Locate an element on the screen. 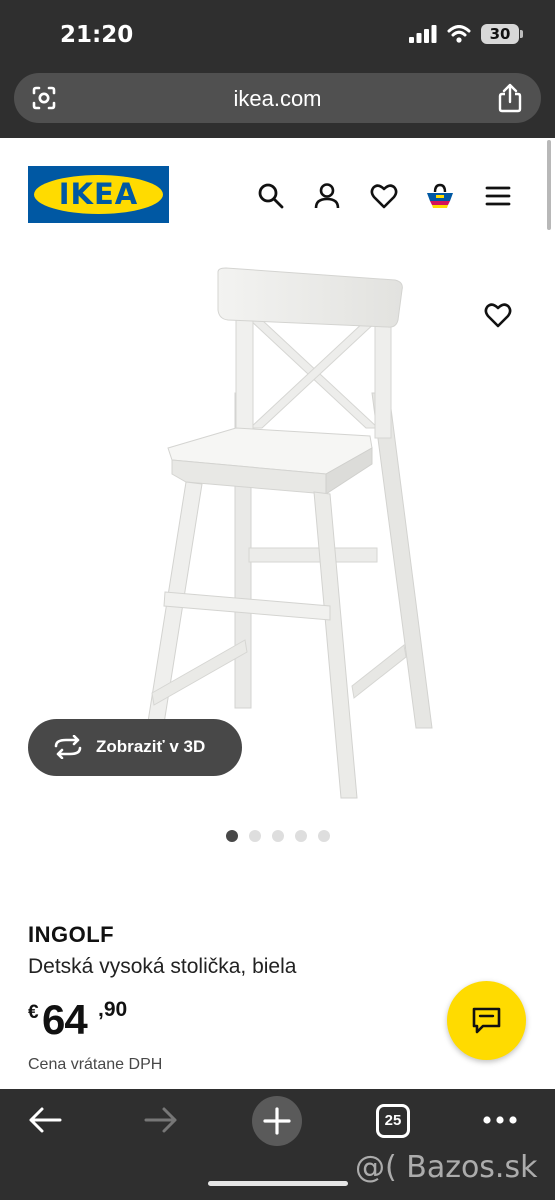  more-icon is located at coordinates (500, 1120).